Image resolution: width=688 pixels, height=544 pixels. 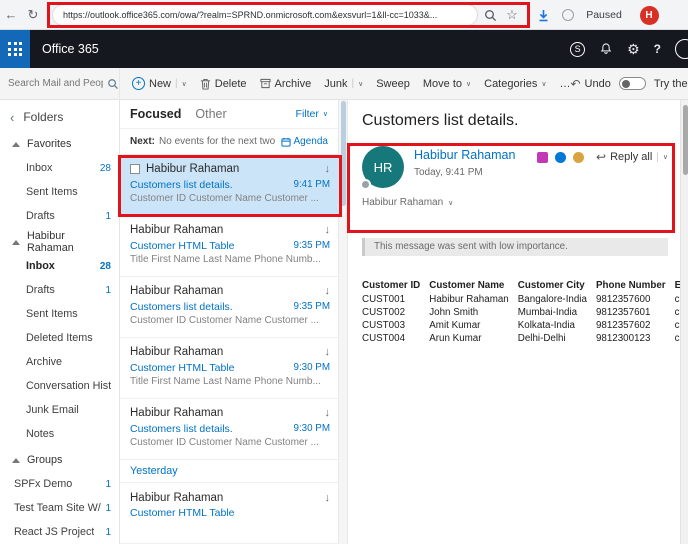 I want to click on folder-inbox: Inbox 28, so click(x=59, y=266).